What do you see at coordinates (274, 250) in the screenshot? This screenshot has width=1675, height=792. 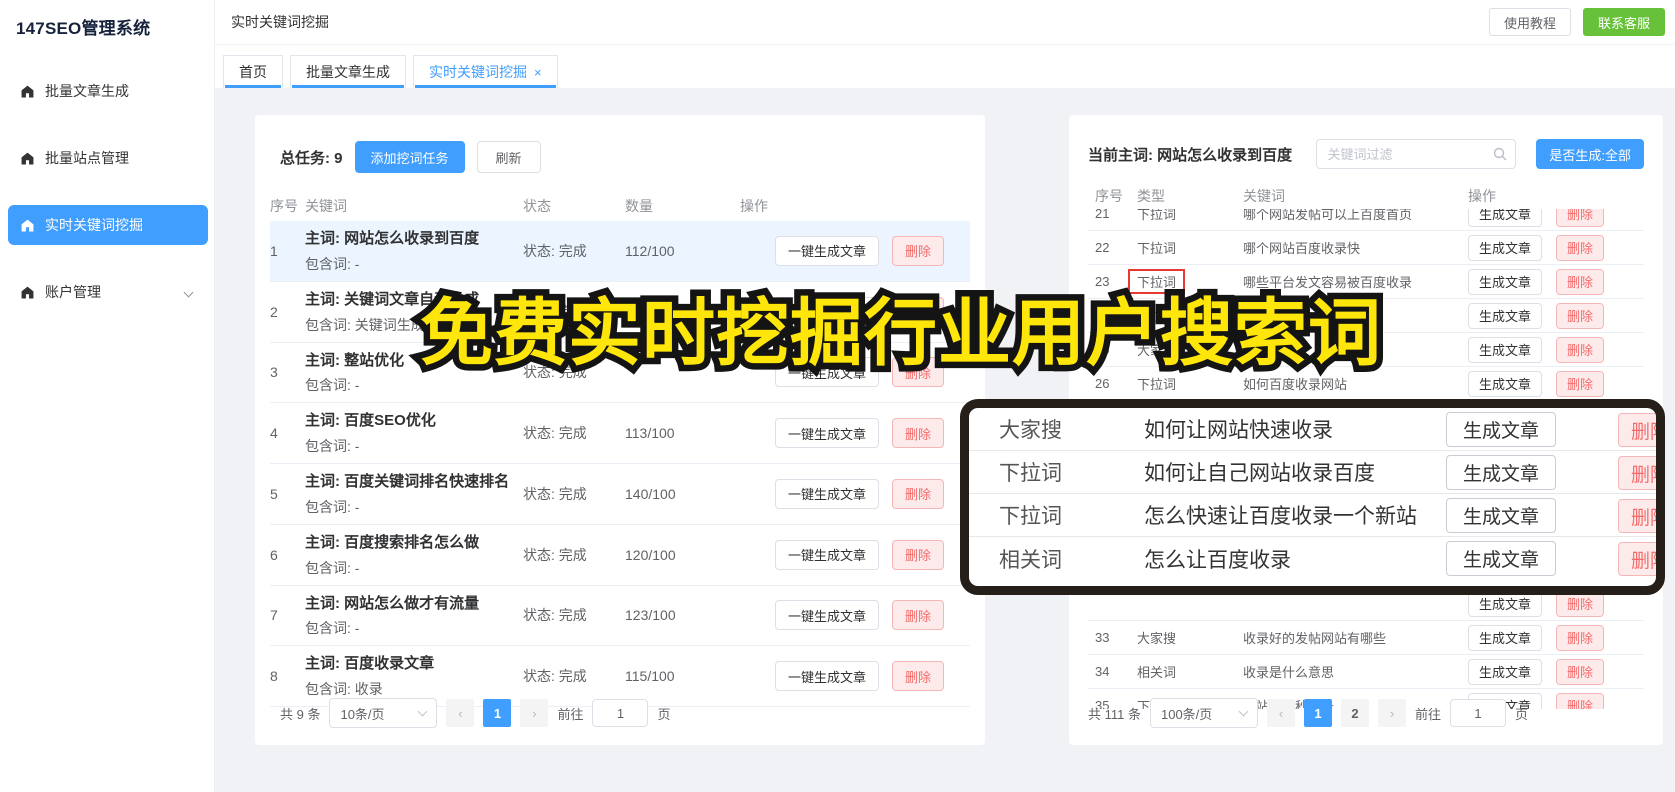 I see `row-index: 1` at bounding box center [274, 250].